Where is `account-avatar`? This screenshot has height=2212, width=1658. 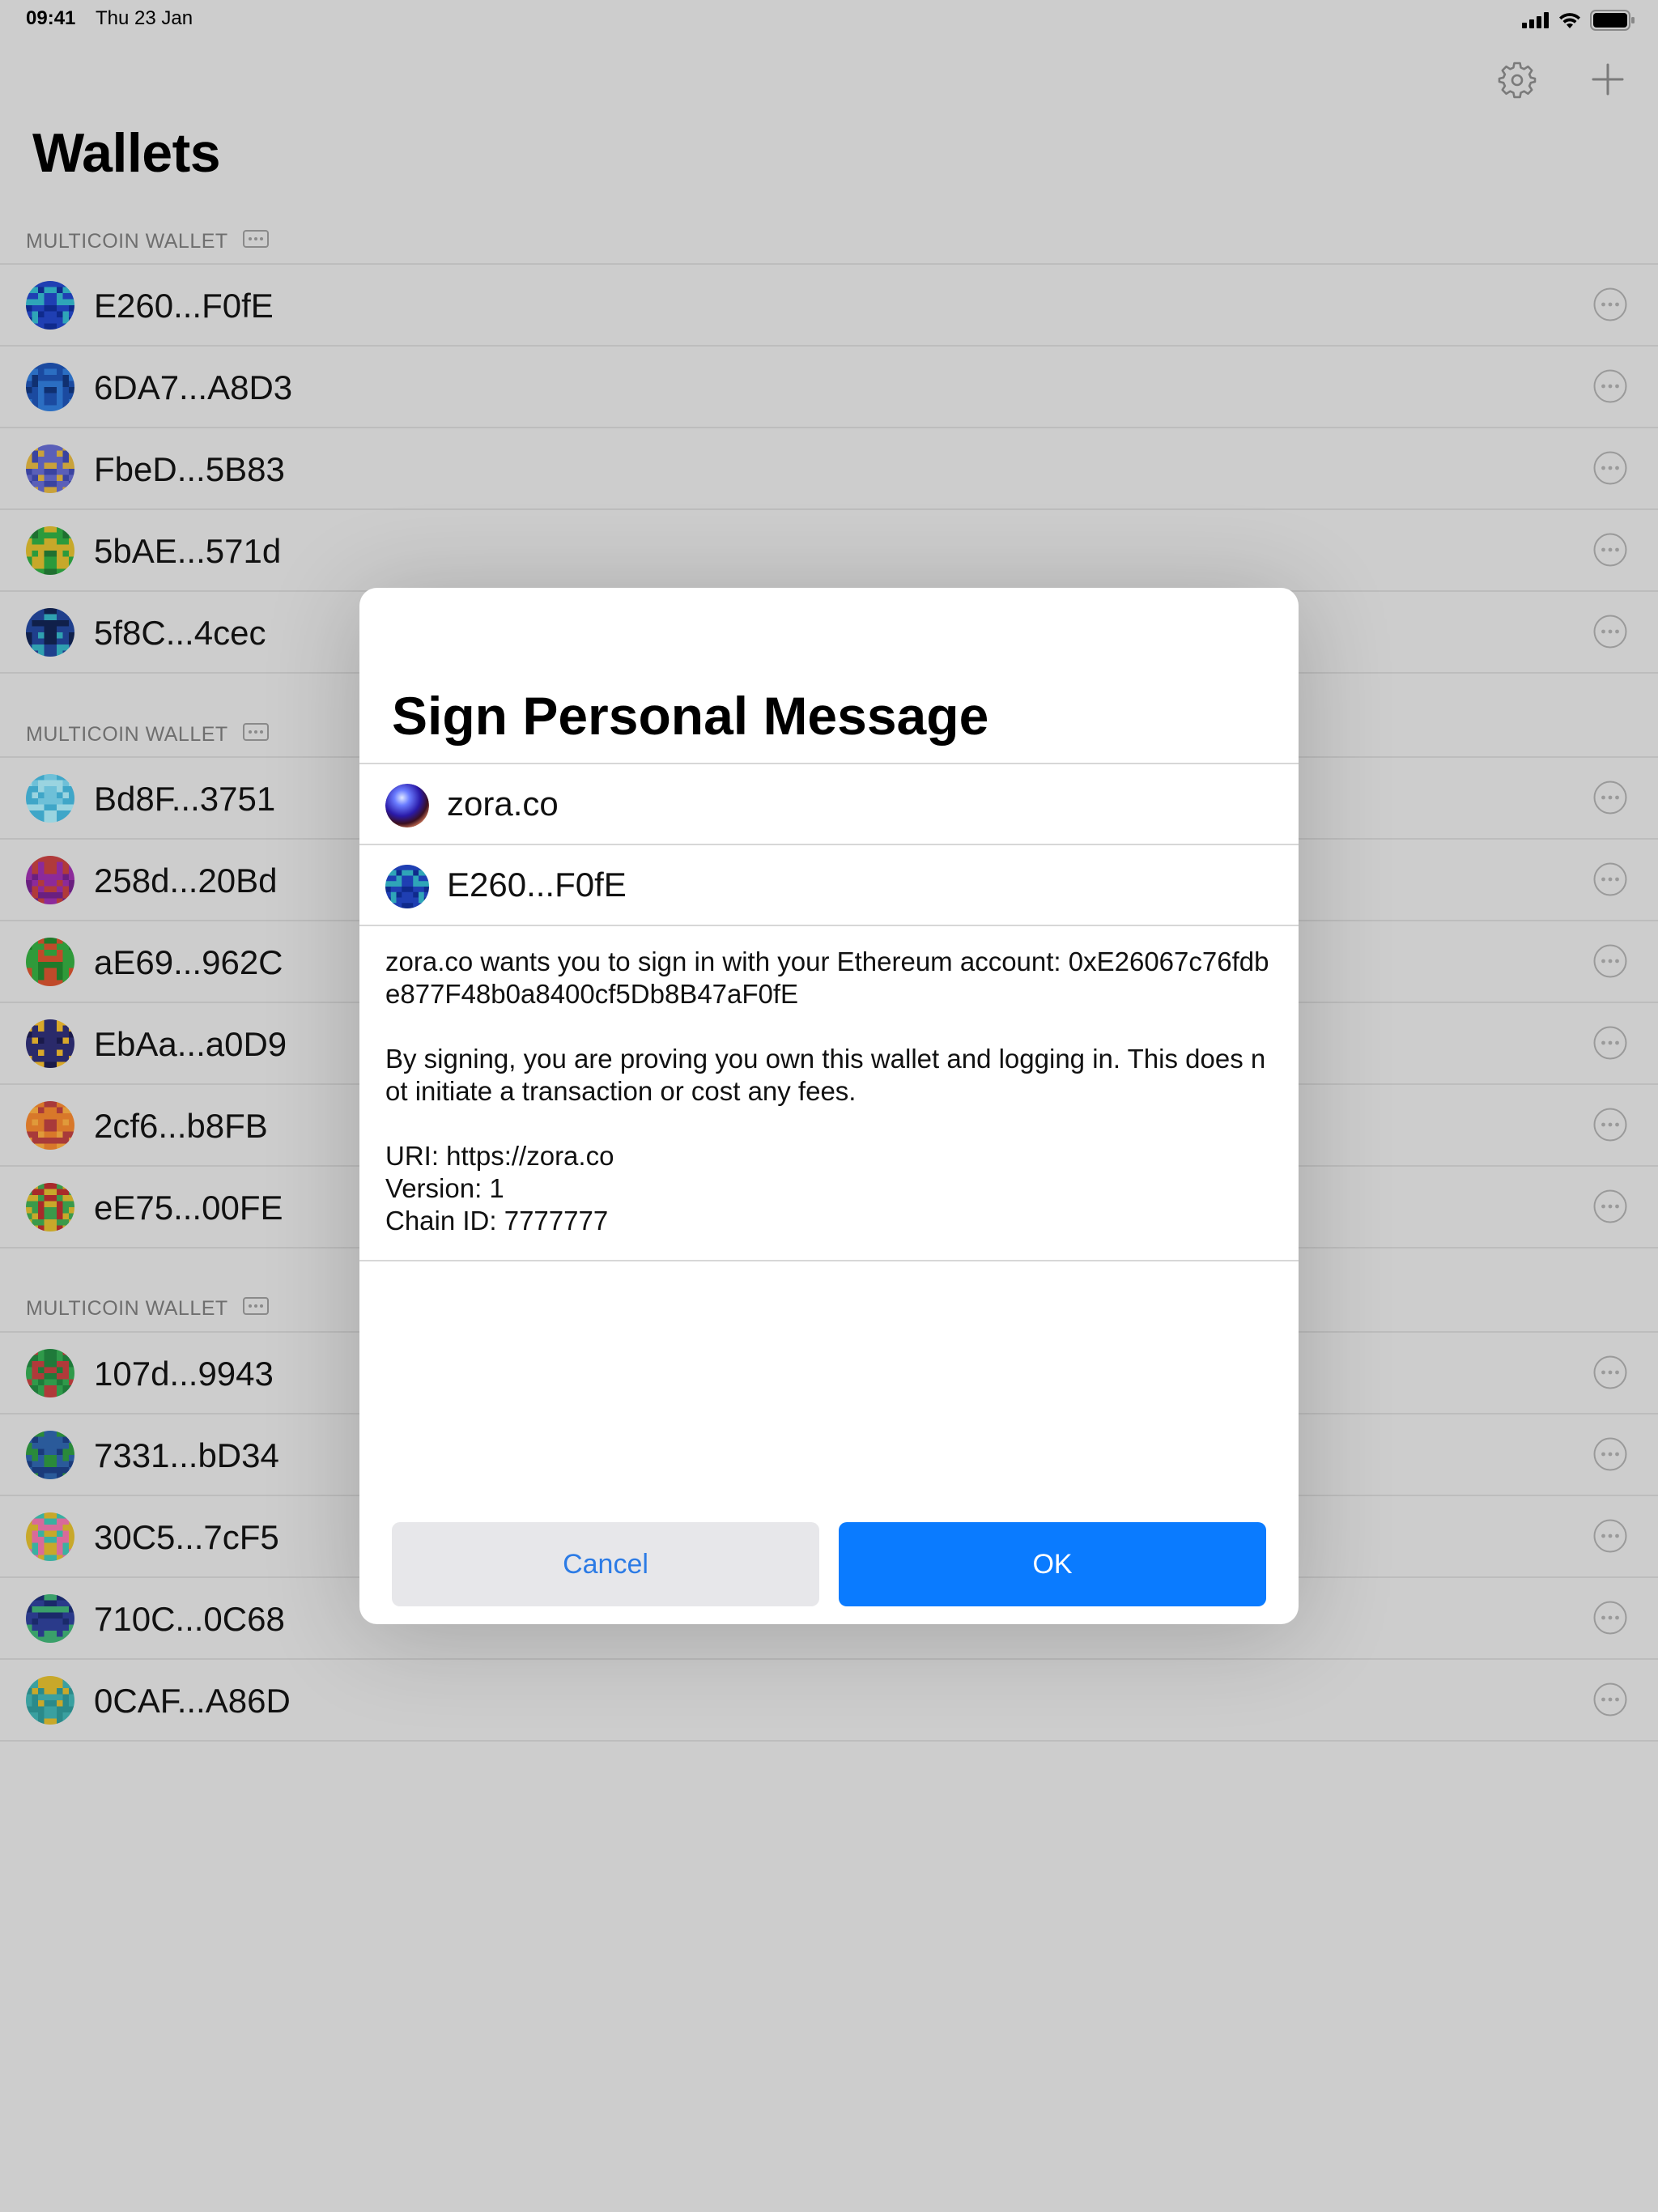
account-avatar is located at coordinates (407, 886).